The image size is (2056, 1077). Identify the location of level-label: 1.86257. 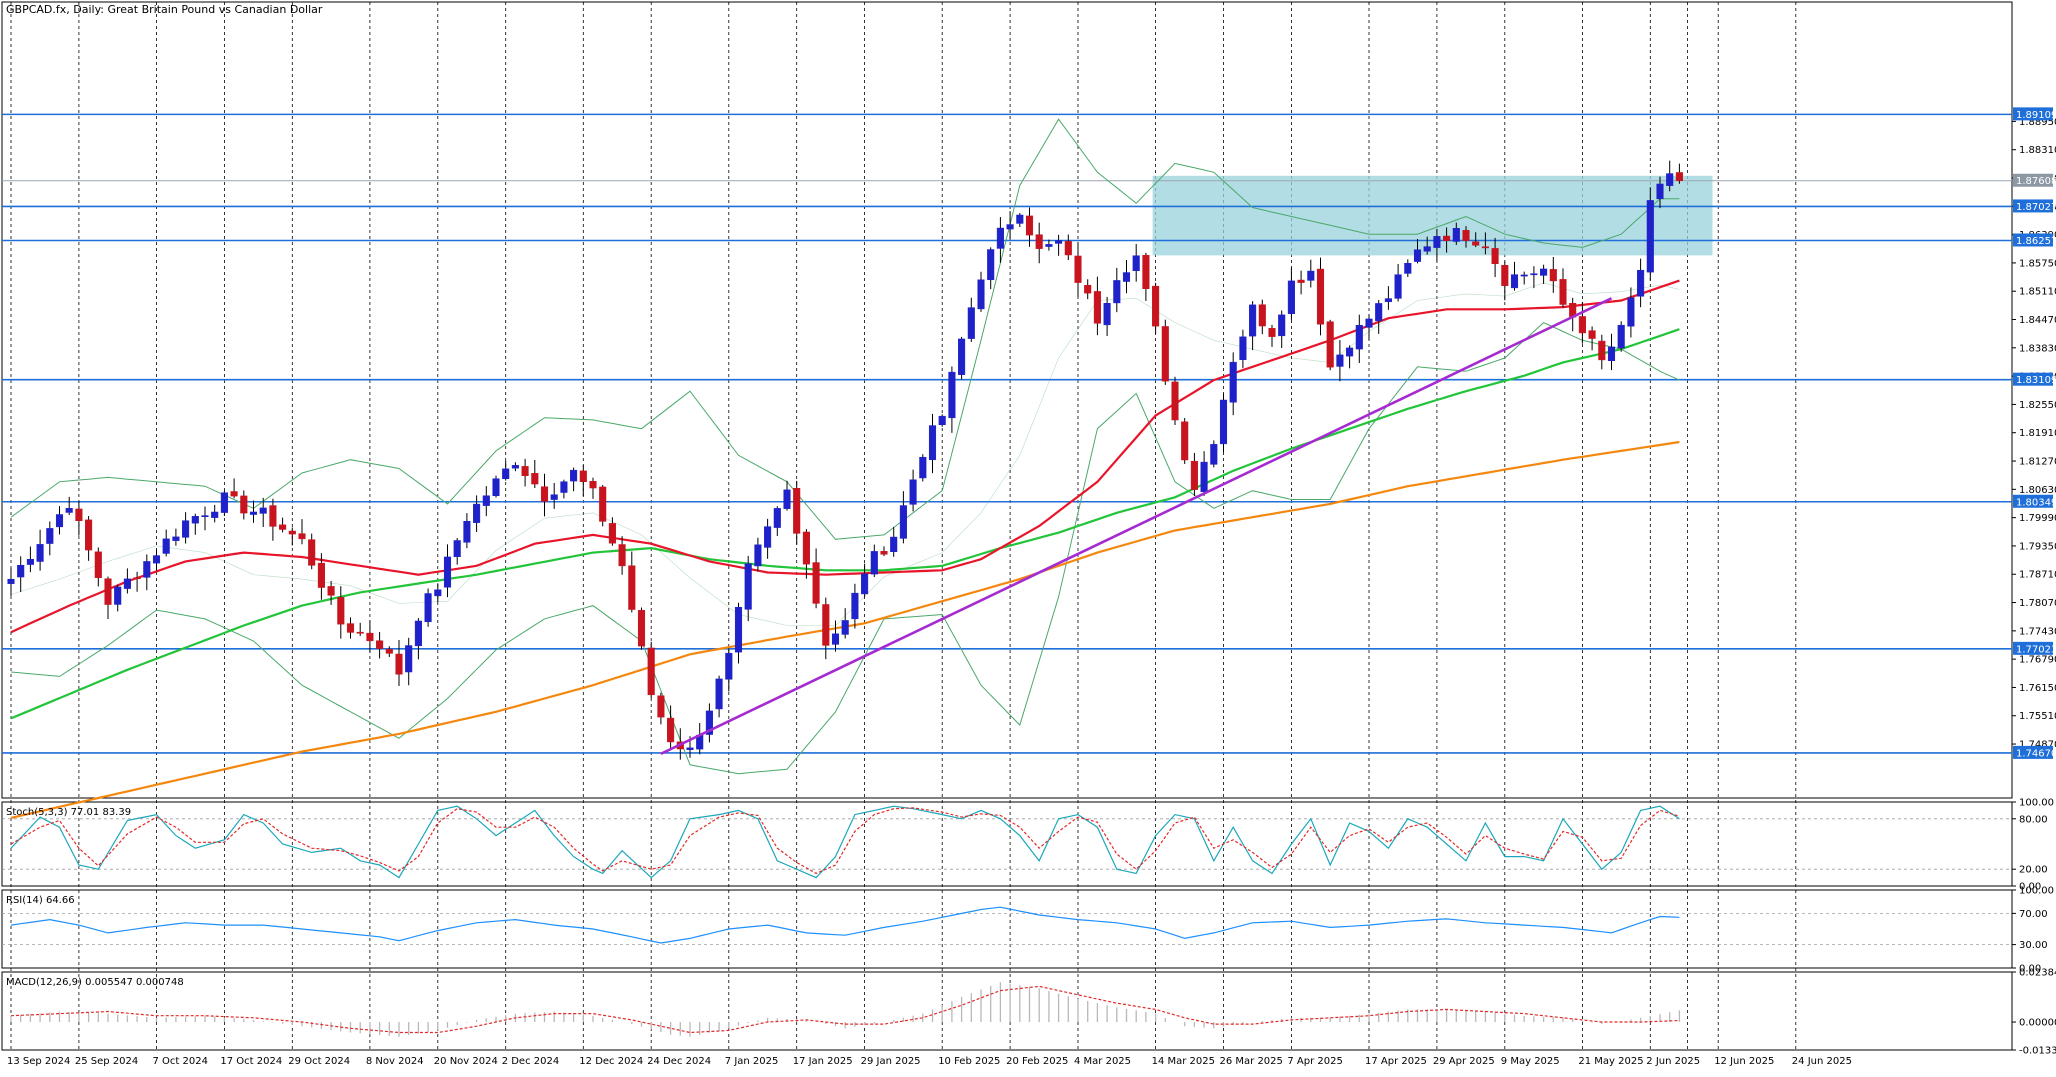
(2036, 241).